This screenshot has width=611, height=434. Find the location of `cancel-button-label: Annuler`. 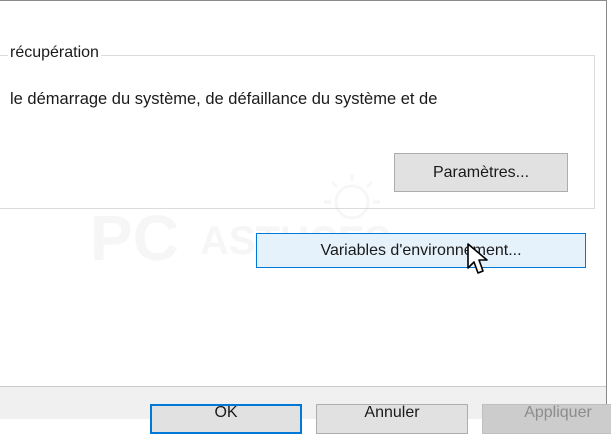

cancel-button-label: Annuler is located at coordinates (392, 412).